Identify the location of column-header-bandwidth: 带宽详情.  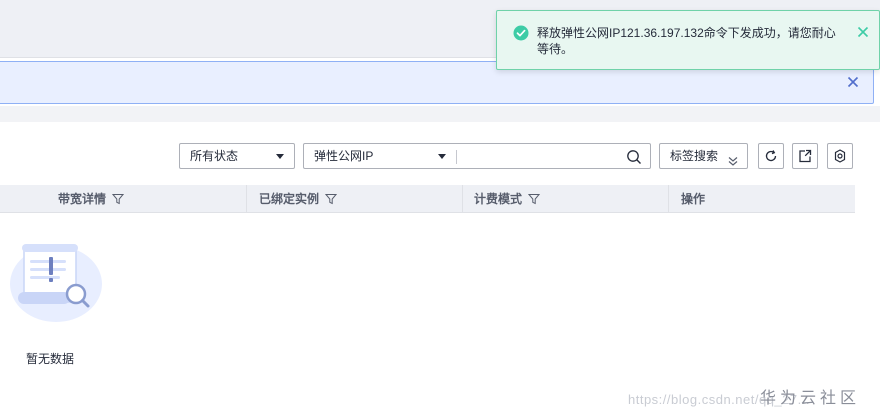
(91, 199).